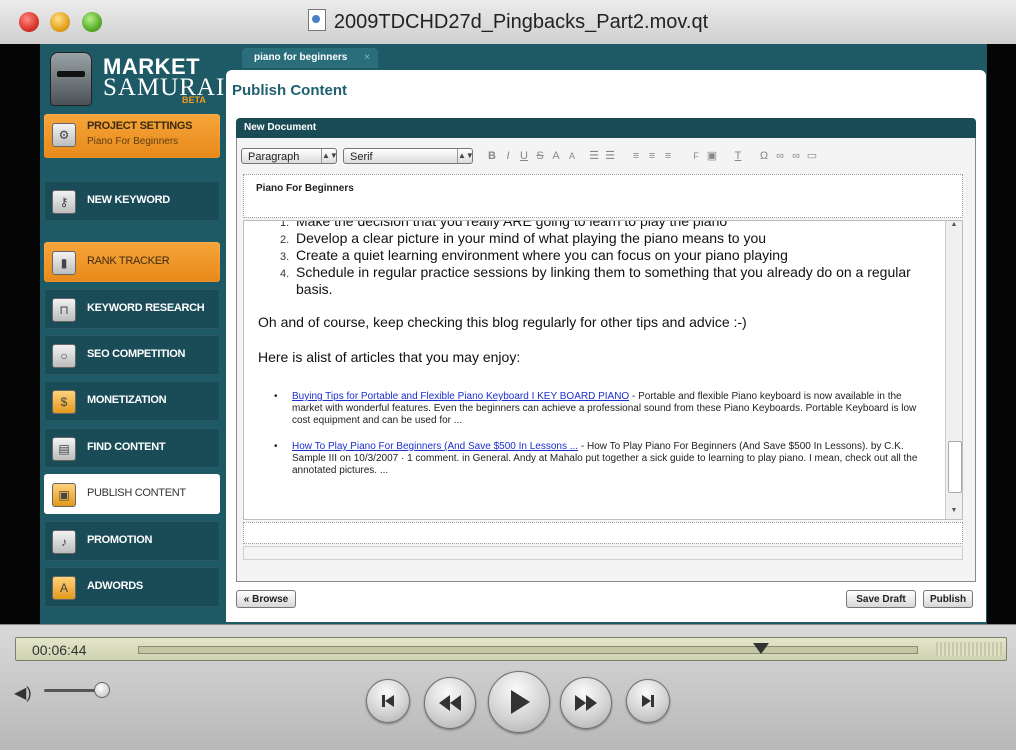  What do you see at coordinates (761, 648) in the screenshot?
I see `playhead-icon` at bounding box center [761, 648].